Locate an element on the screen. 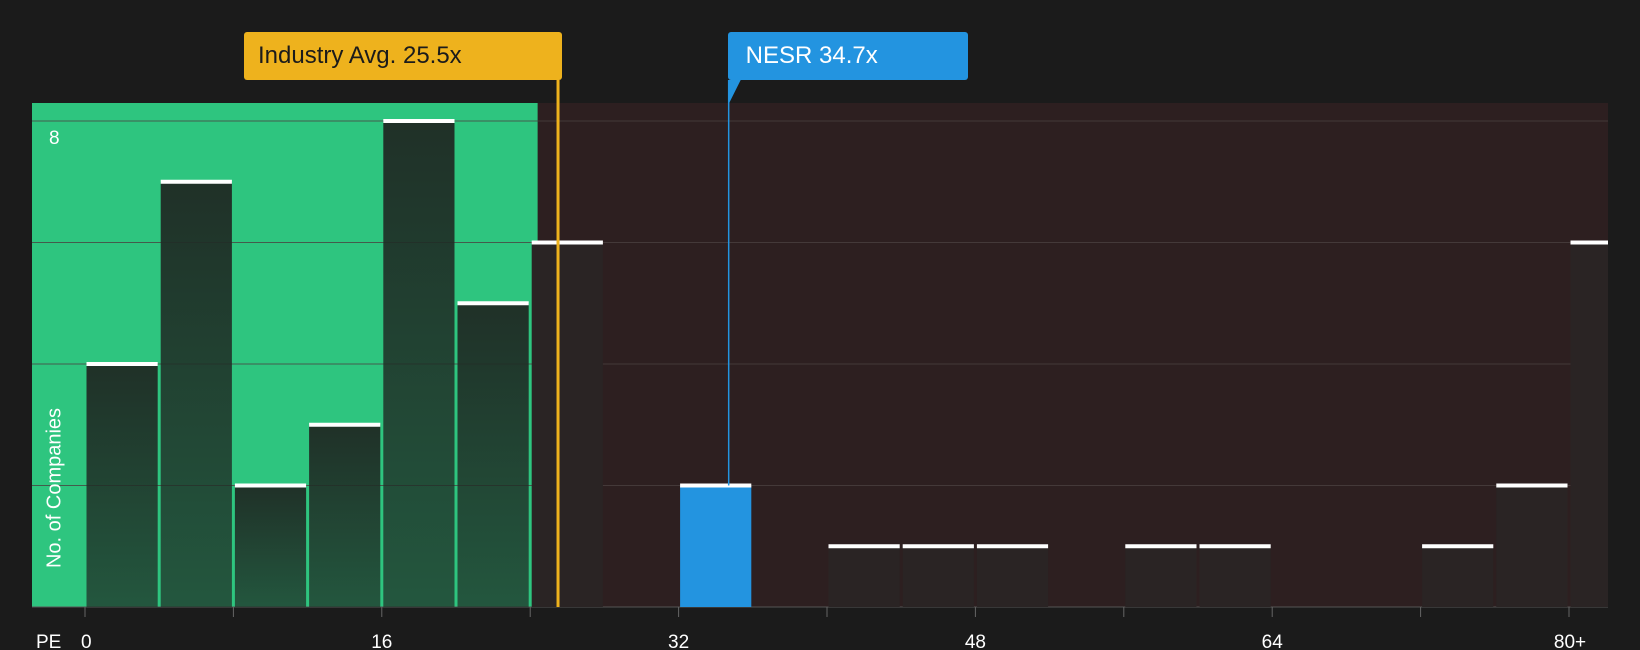 This screenshot has height=650, width=1640. x-axis: 0 16 32 48 64 80+ is located at coordinates (833, 628).